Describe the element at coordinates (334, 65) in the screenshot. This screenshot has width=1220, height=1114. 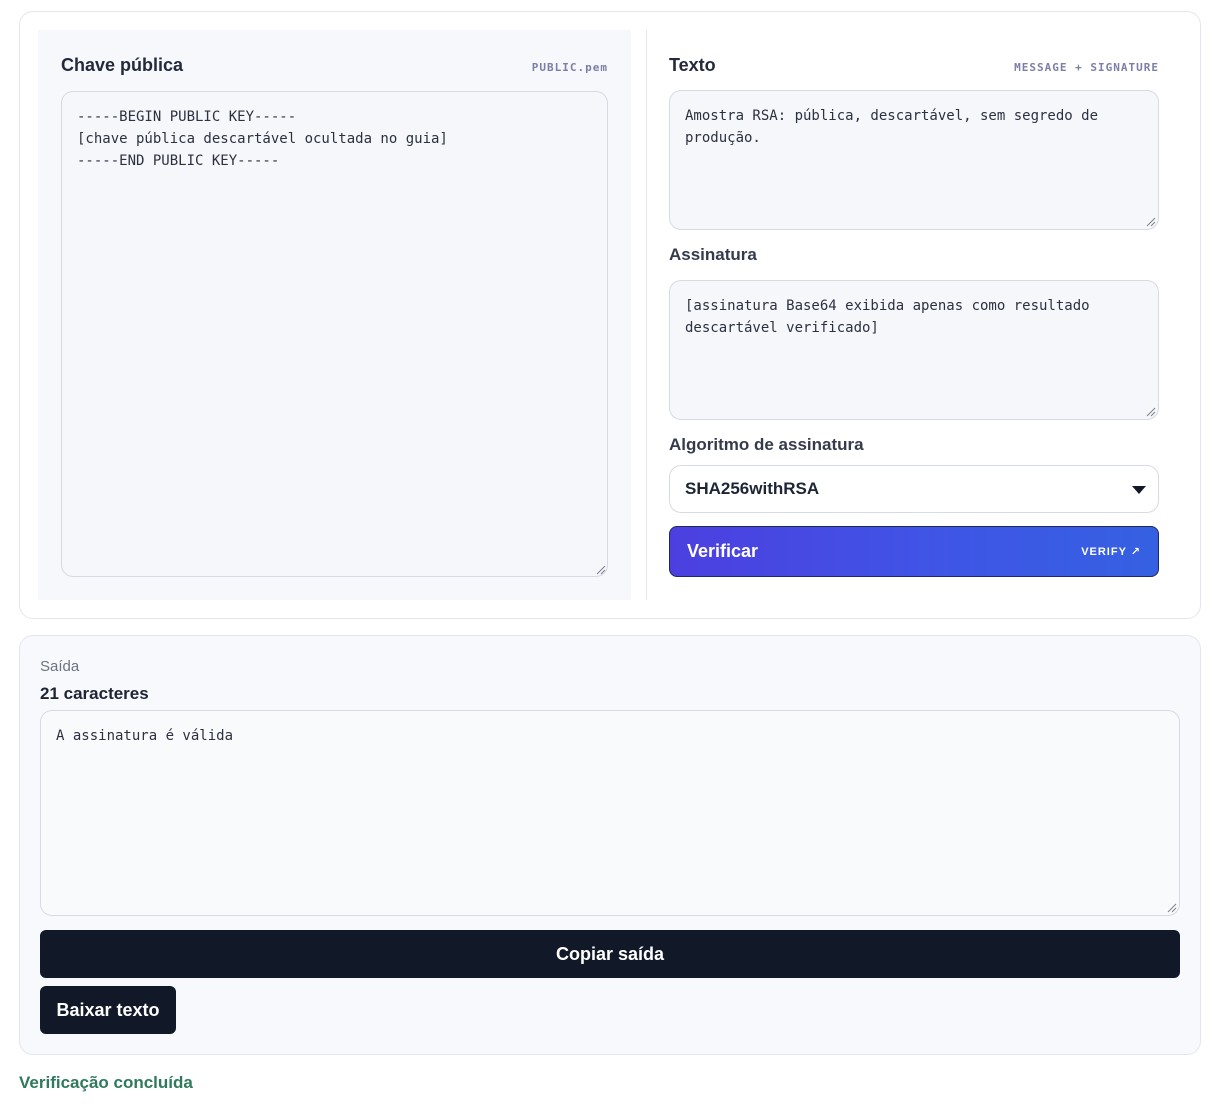
I see `public-key-header: Chave pública PUBLIC.pem` at that location.